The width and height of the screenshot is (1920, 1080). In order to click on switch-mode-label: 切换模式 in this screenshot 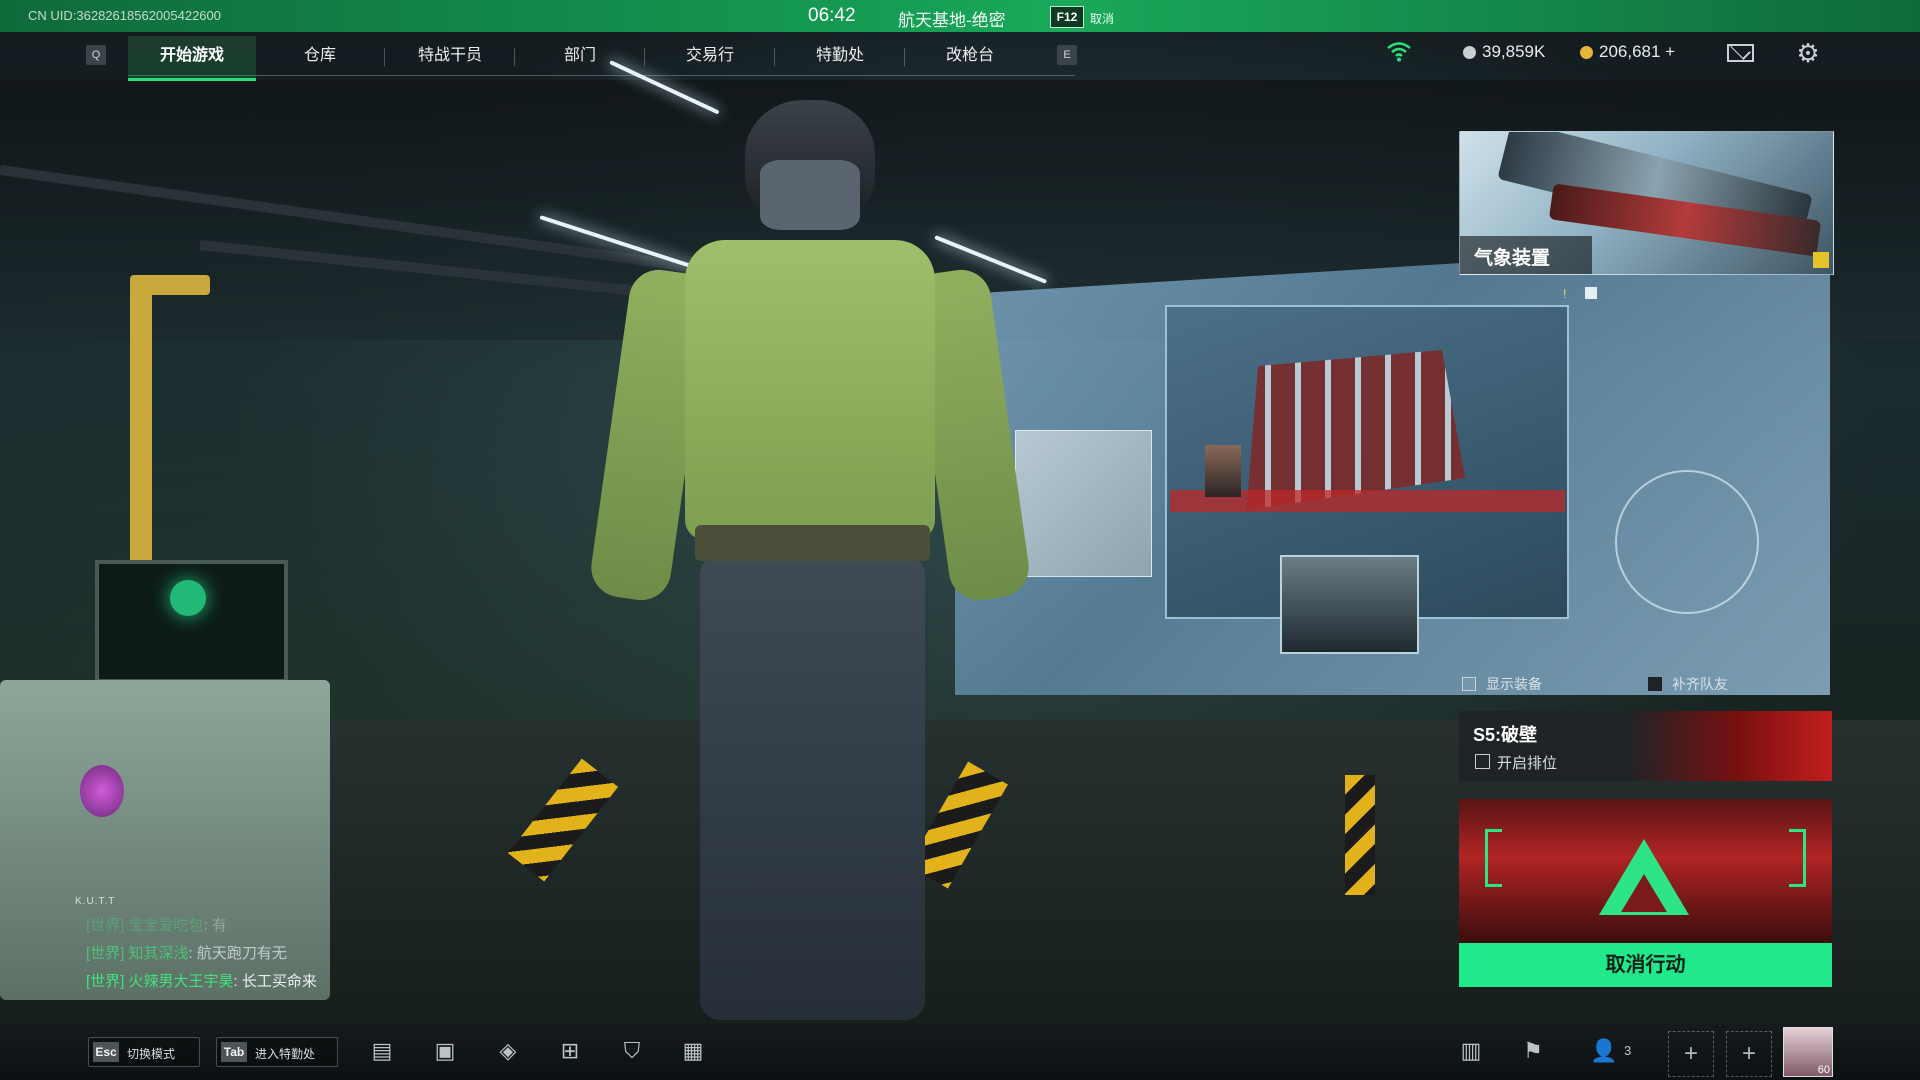, I will do `click(151, 1054)`.